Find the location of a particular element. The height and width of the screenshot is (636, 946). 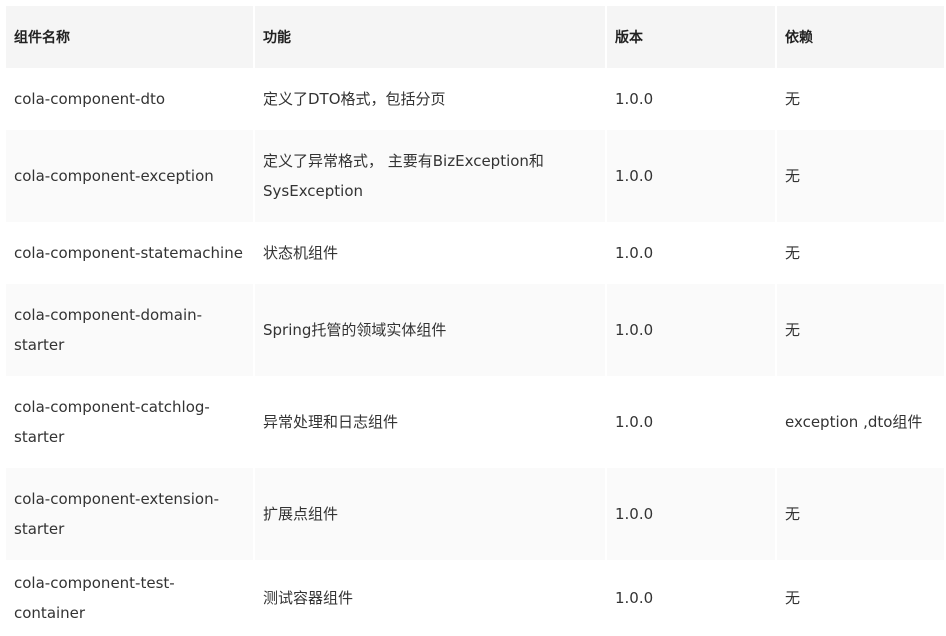

table-header-row: 组件名称 功能 版本 依赖 is located at coordinates (475, 37).